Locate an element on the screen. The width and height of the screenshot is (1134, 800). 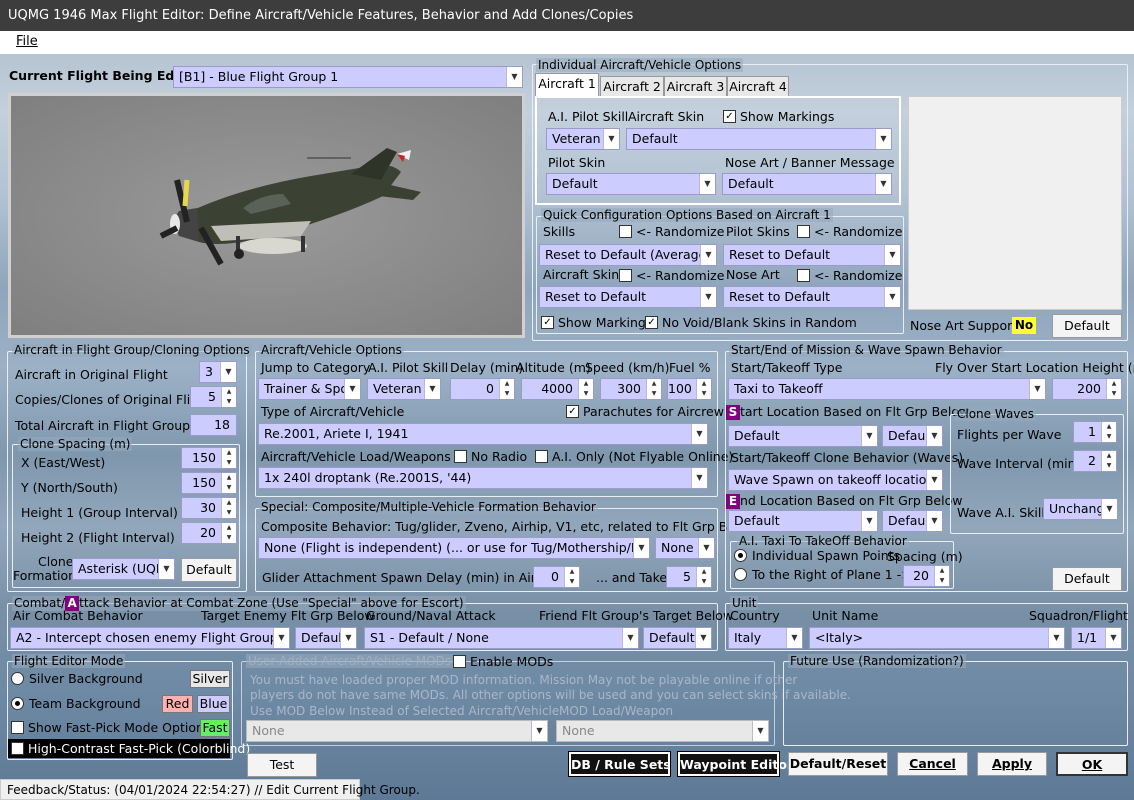
pilot-skin-select: Default ▼ is located at coordinates (631, 184).